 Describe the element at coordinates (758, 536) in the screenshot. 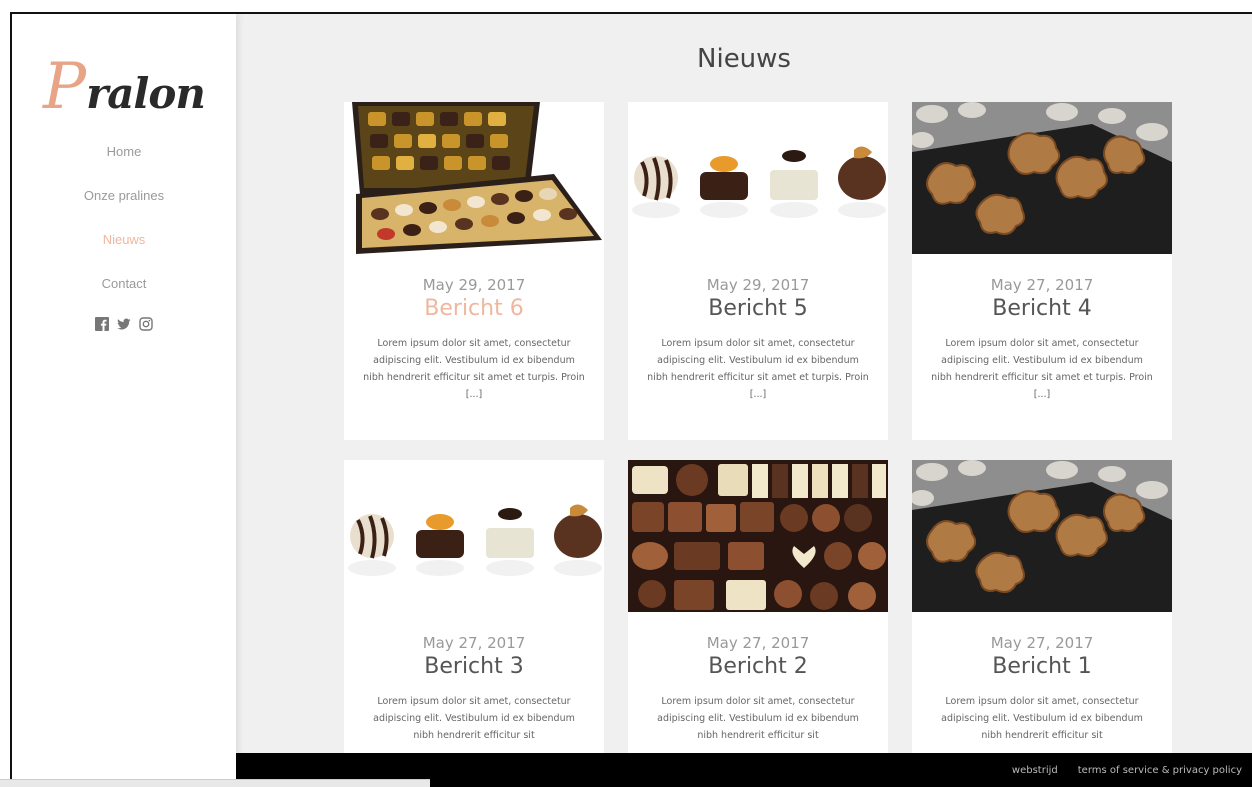

I see `post-image-chocolate-assortment` at that location.